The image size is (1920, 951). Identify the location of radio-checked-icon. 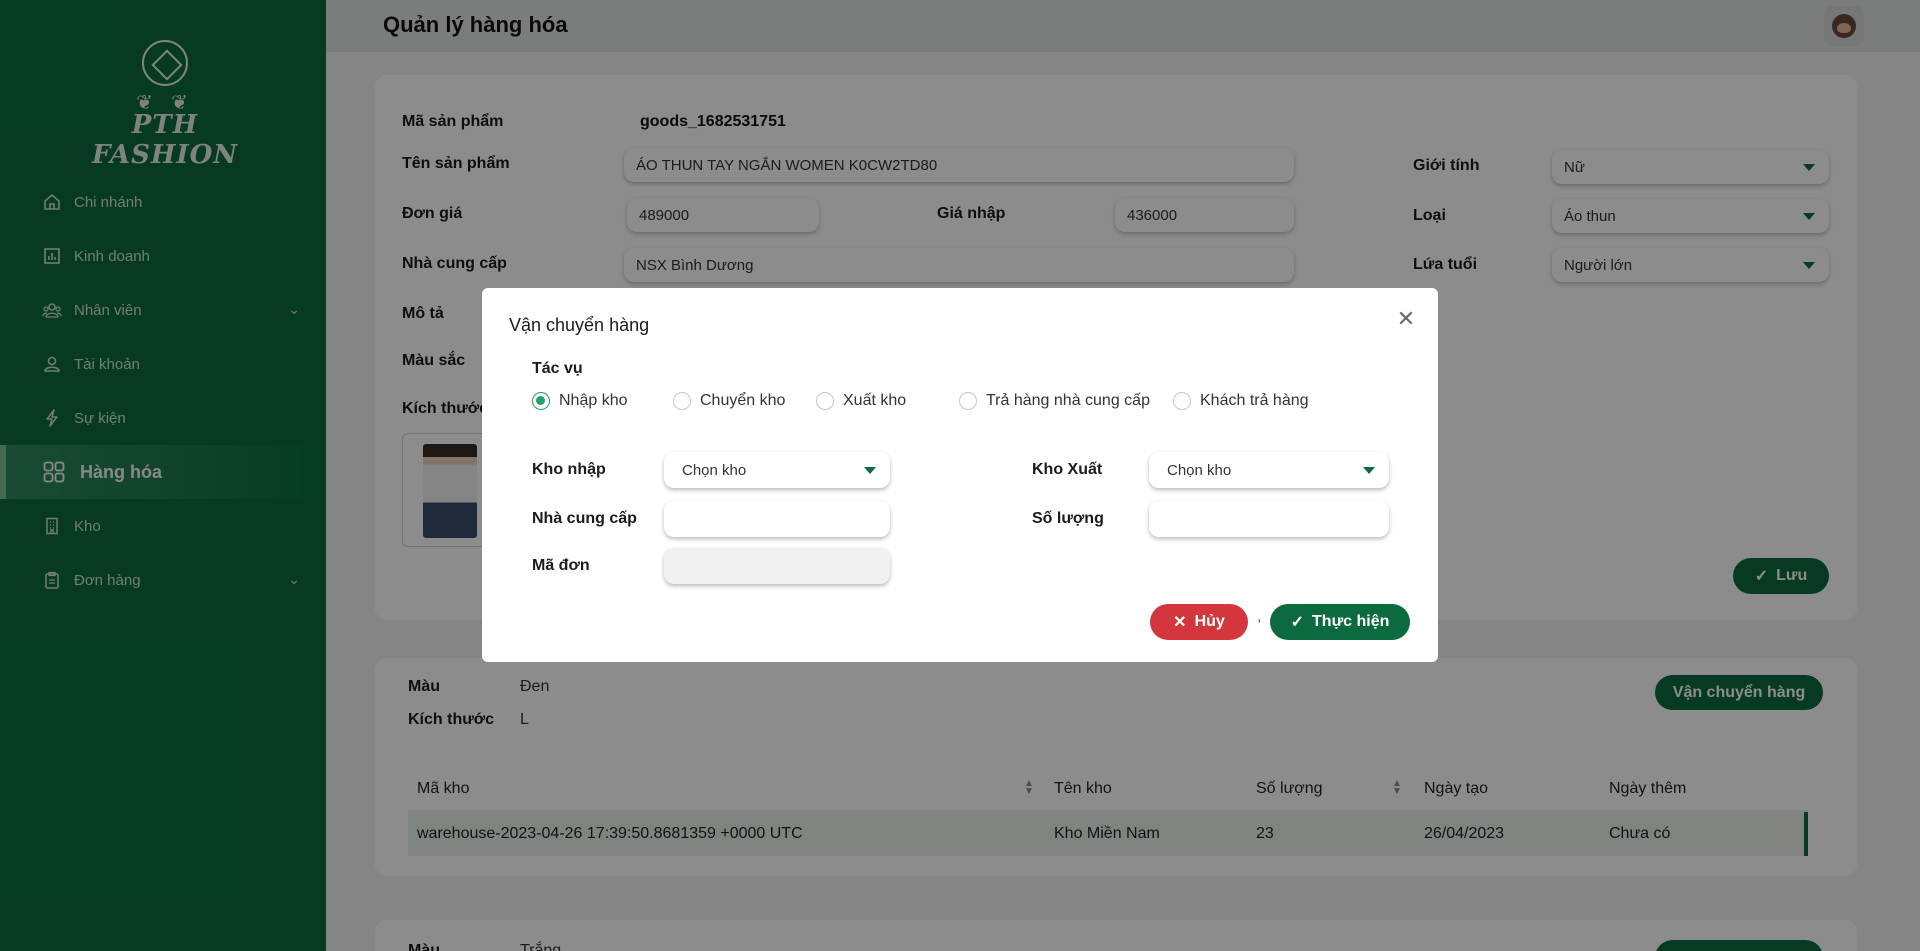
(541, 401).